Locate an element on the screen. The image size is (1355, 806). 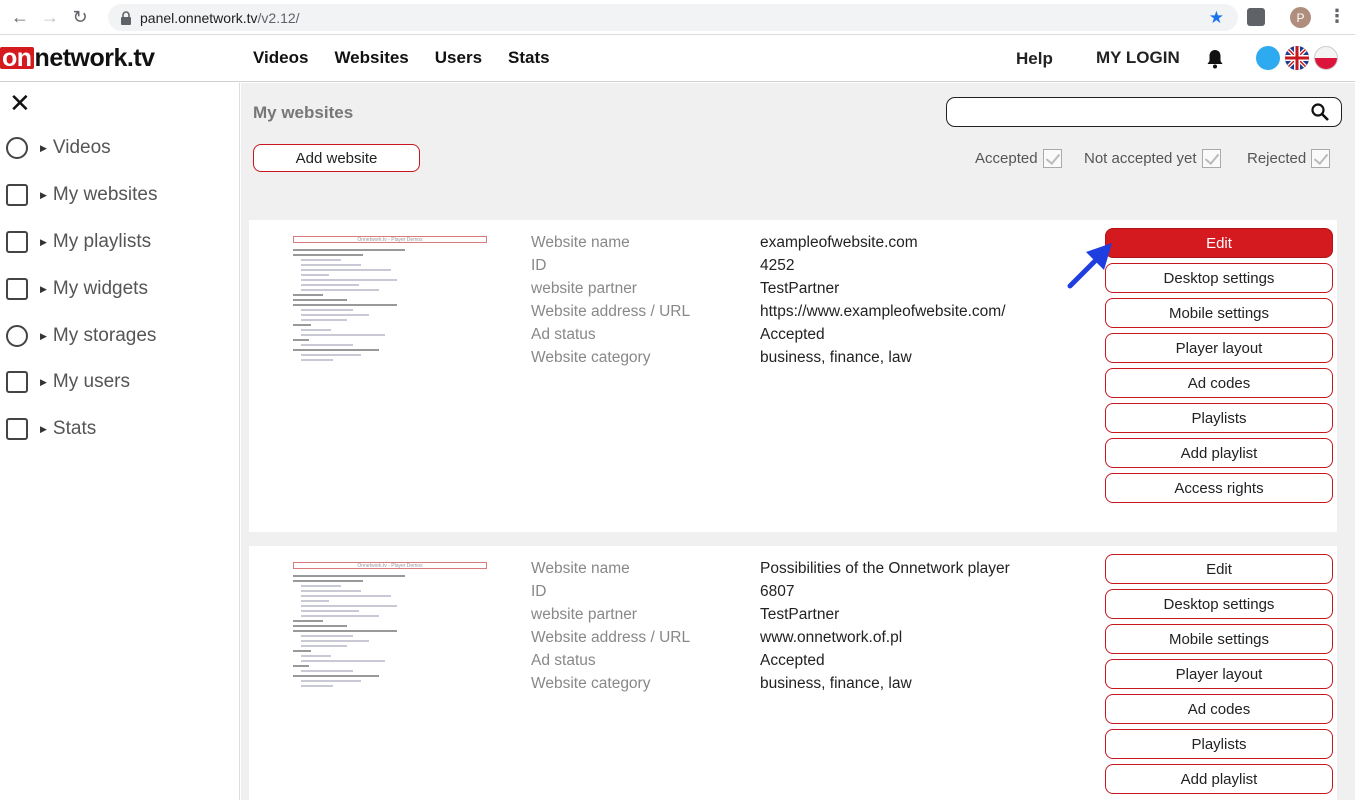
sidebar-item-label: Stats is located at coordinates (74, 428).